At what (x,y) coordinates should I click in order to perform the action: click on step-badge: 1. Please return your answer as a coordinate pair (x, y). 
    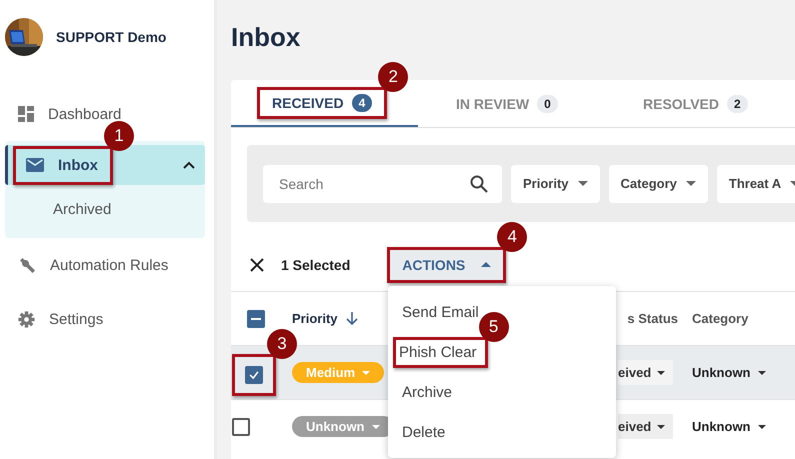
    Looking at the image, I should click on (119, 135).